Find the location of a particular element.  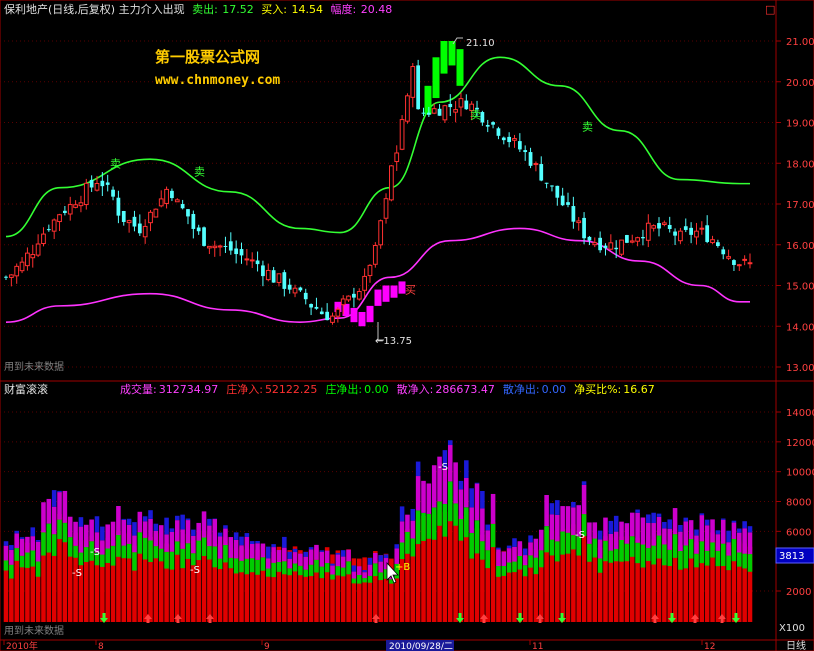

candle is located at coordinates (418, 84).